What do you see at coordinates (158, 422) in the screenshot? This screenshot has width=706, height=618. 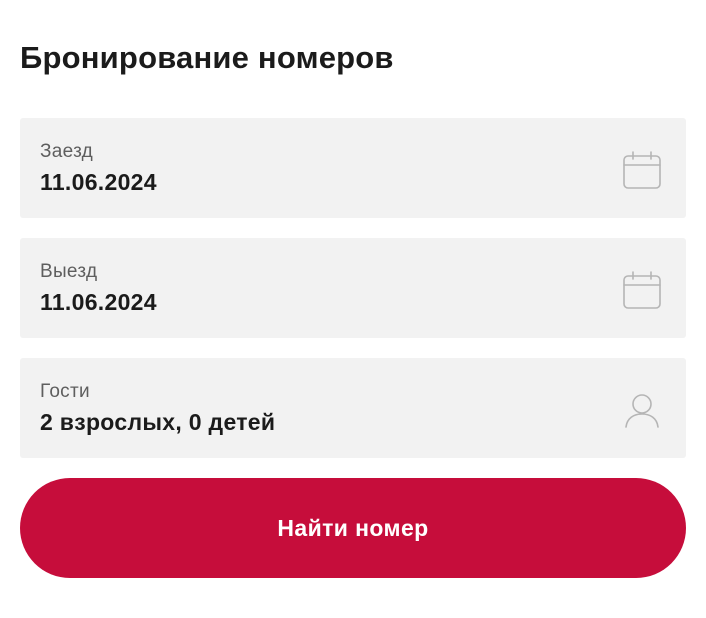 I see `guests-value: 2 взрослых, 0 детей` at bounding box center [158, 422].